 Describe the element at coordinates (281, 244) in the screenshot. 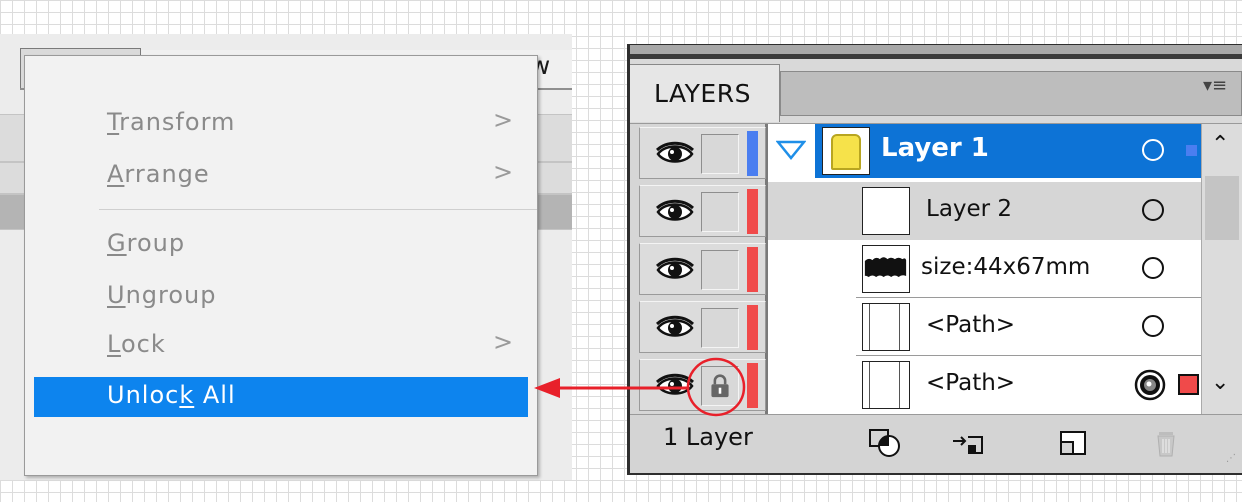

I see `menu-item-group: Group` at that location.